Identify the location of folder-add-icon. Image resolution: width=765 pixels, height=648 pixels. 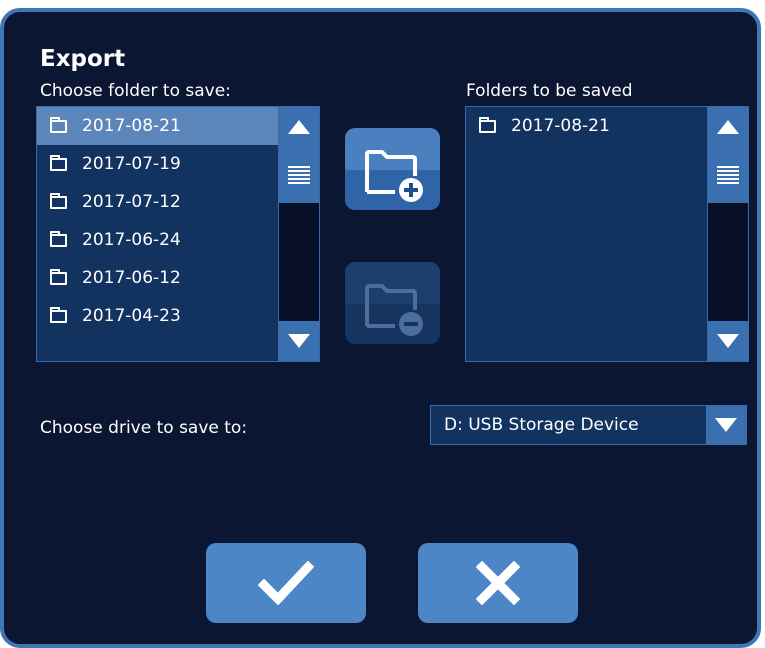
(394, 176).